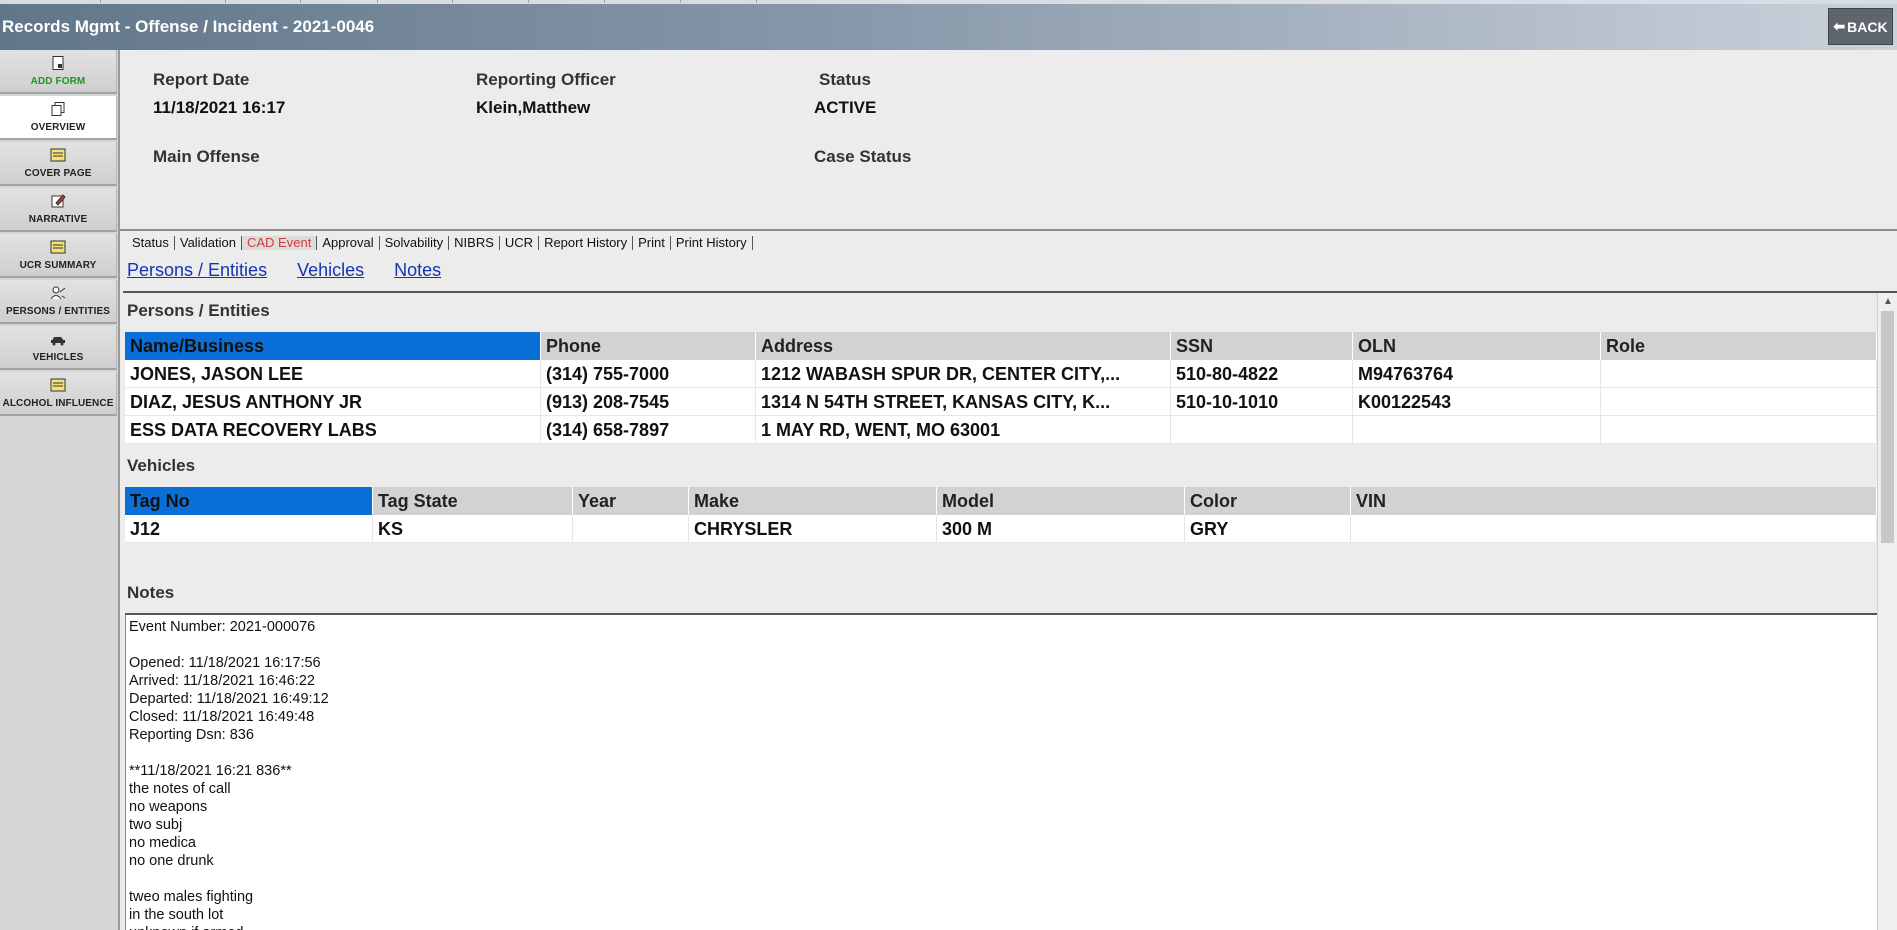 This screenshot has height=930, width=1897. What do you see at coordinates (417, 270) in the screenshot?
I see `link-notes: Notes` at bounding box center [417, 270].